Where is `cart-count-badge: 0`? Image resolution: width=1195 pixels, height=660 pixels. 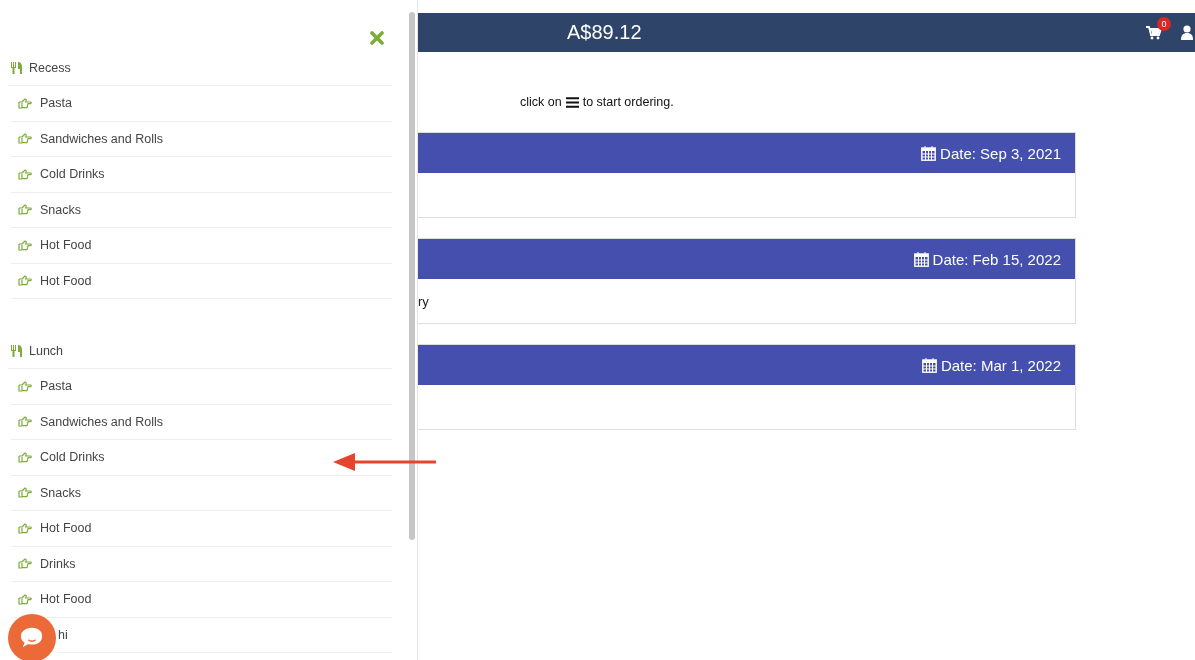
cart-count-badge: 0 is located at coordinates (1164, 23).